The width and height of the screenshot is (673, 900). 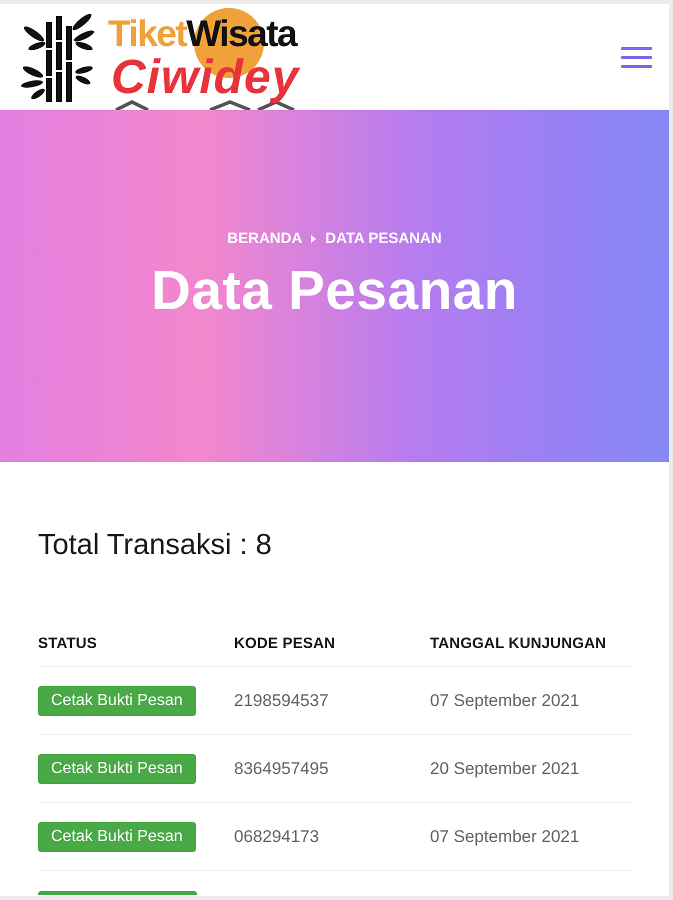 I want to click on breadcrumb-link: BERANDA, so click(x=264, y=239).